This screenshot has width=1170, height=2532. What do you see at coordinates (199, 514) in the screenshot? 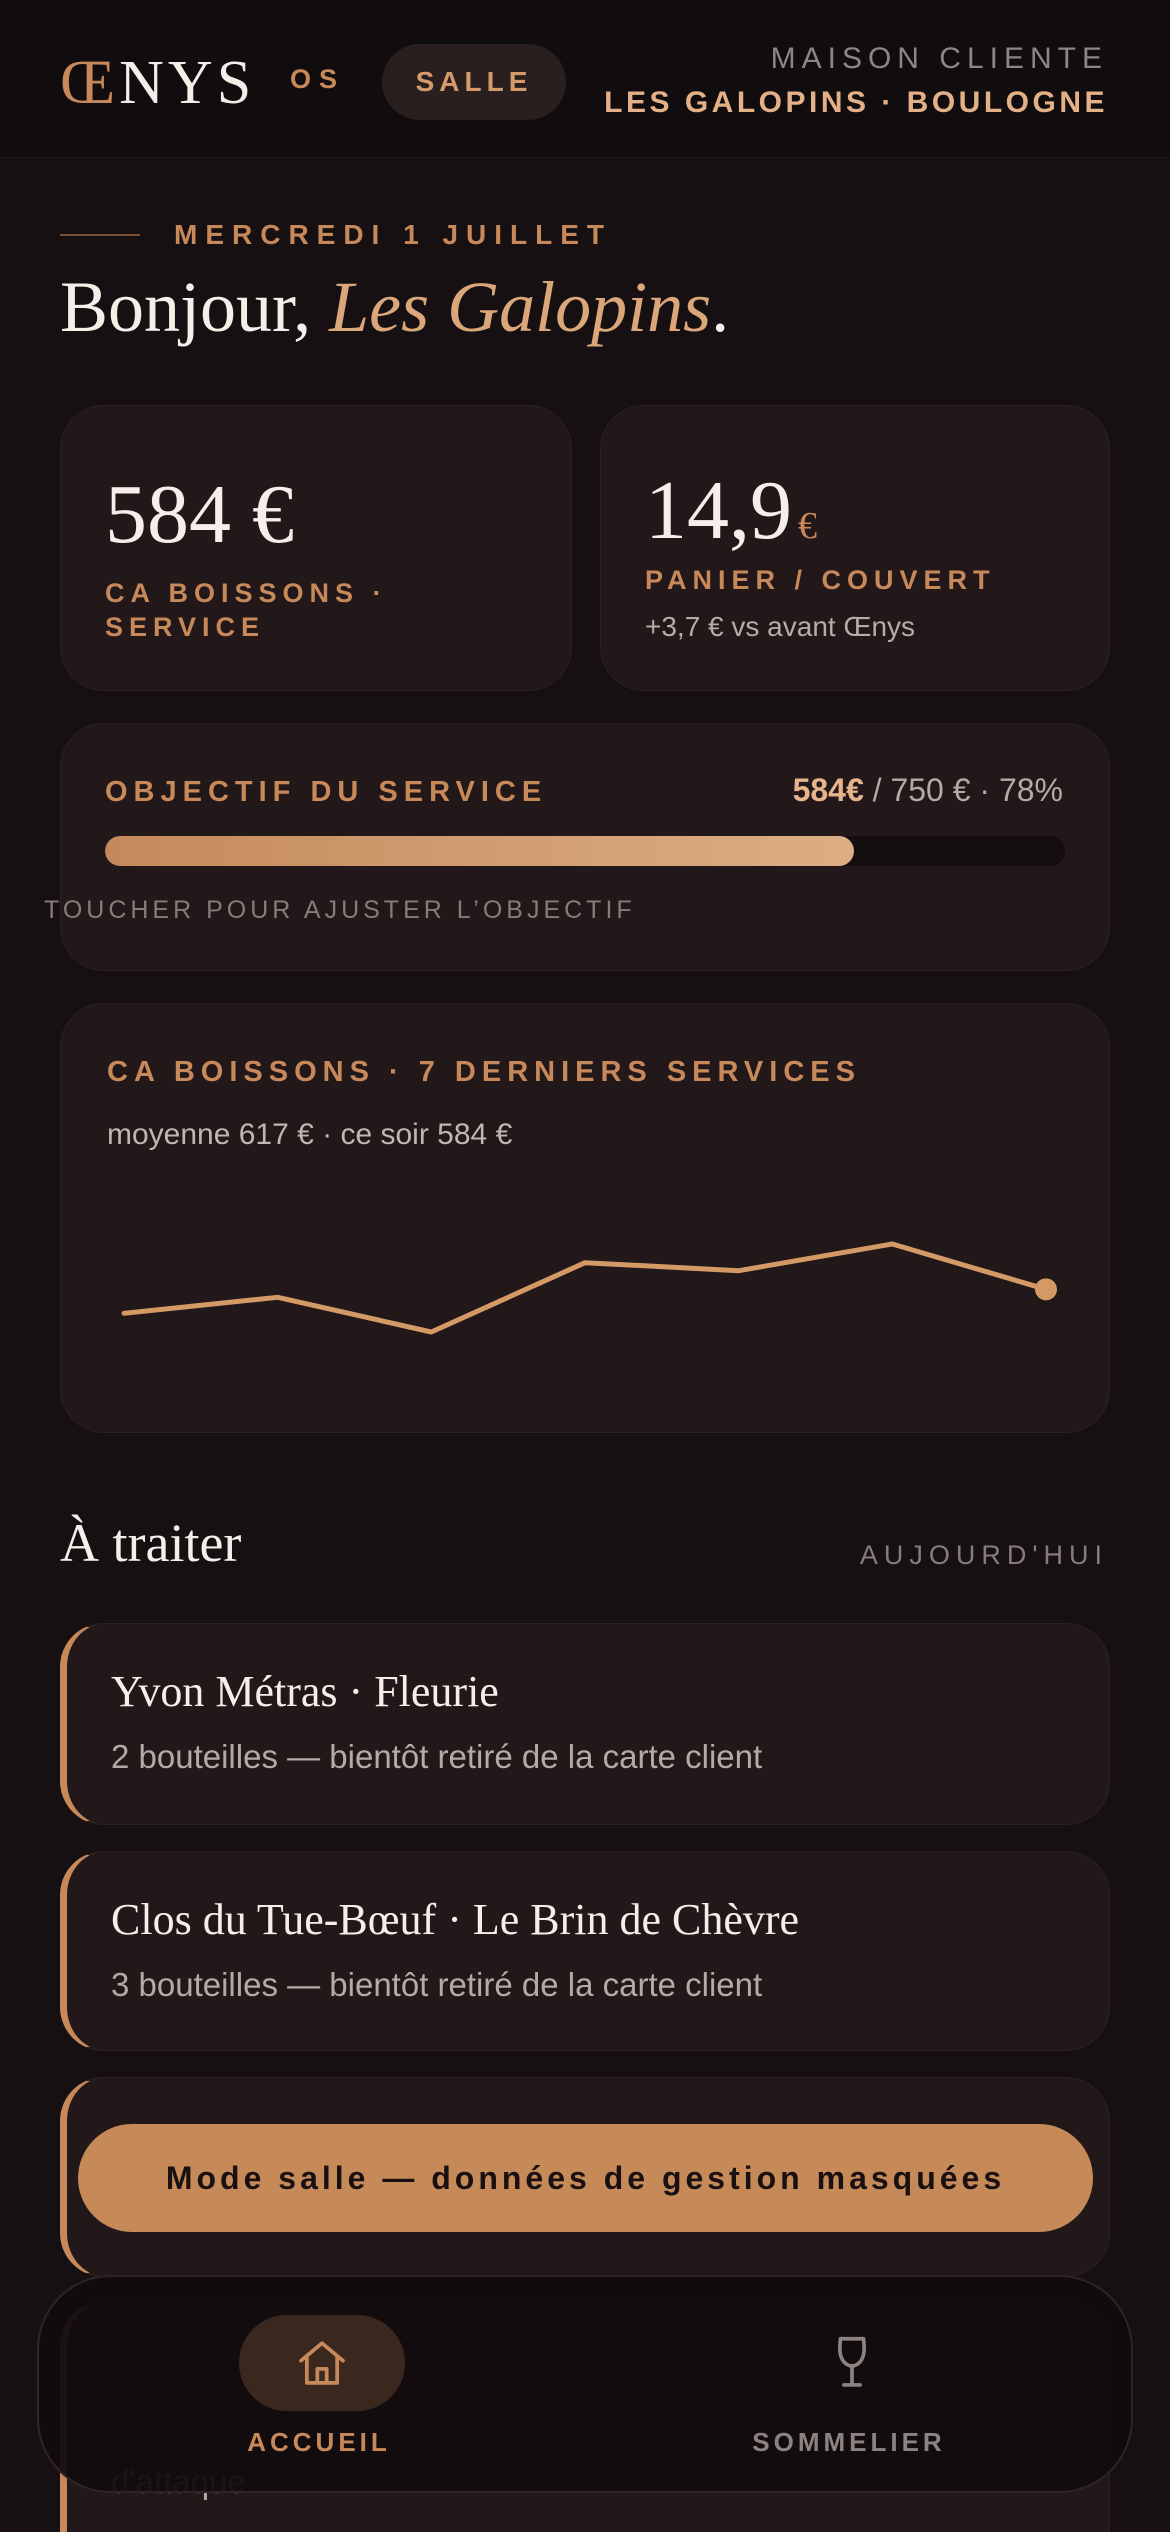
I see `kpi-value: 584 €` at bounding box center [199, 514].